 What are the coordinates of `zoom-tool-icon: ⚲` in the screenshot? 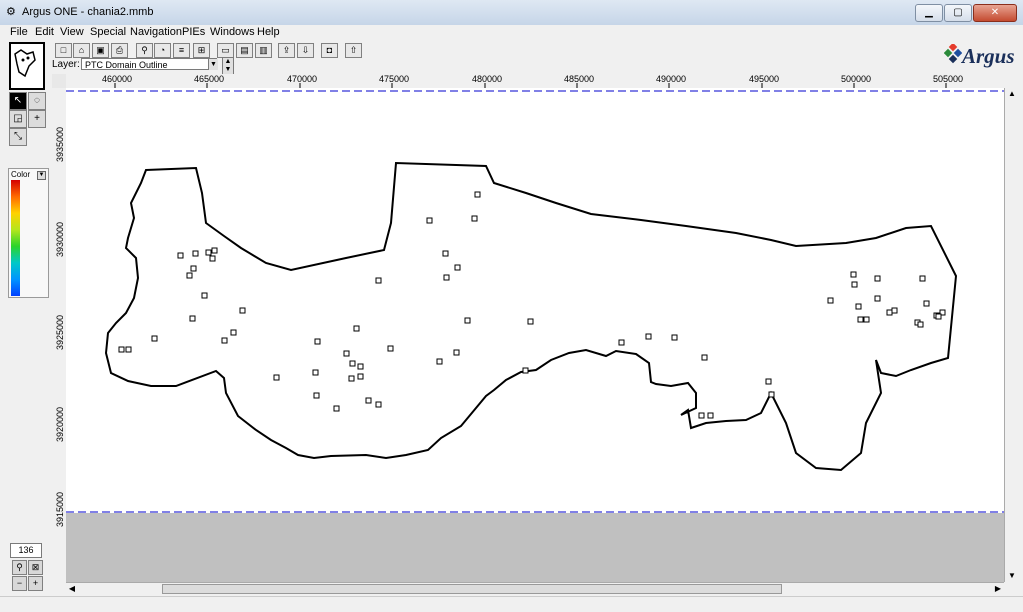 It's located at (19, 567).